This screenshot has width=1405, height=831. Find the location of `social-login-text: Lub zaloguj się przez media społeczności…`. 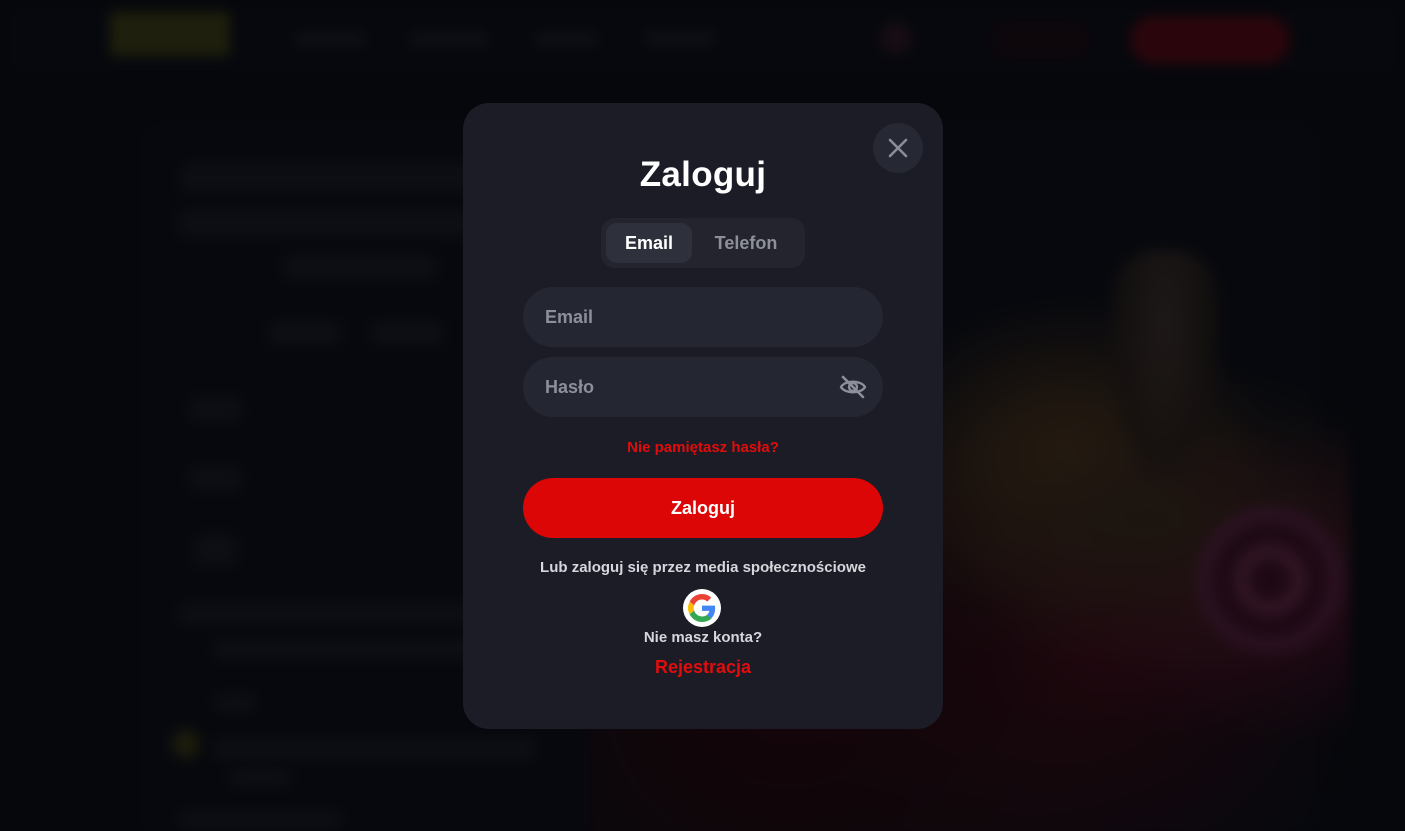

social-login-text: Lub zaloguj się przez media społeczności… is located at coordinates (703, 567).